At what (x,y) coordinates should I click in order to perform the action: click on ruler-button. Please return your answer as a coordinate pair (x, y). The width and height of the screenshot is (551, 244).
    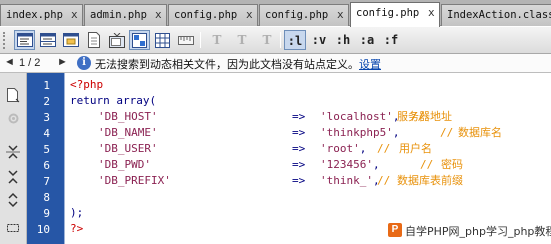
    Looking at the image, I should click on (185, 40).